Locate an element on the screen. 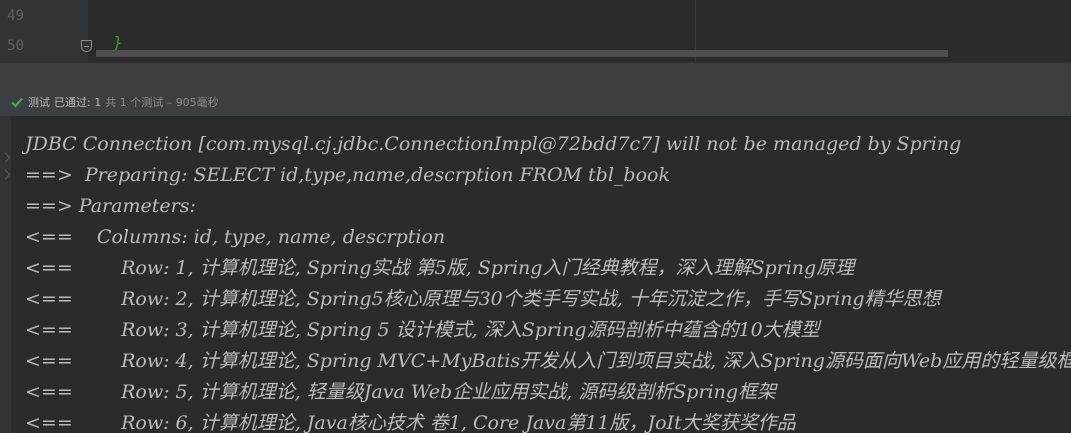 This screenshot has width=1071, height=433. check-icon is located at coordinates (17, 102).